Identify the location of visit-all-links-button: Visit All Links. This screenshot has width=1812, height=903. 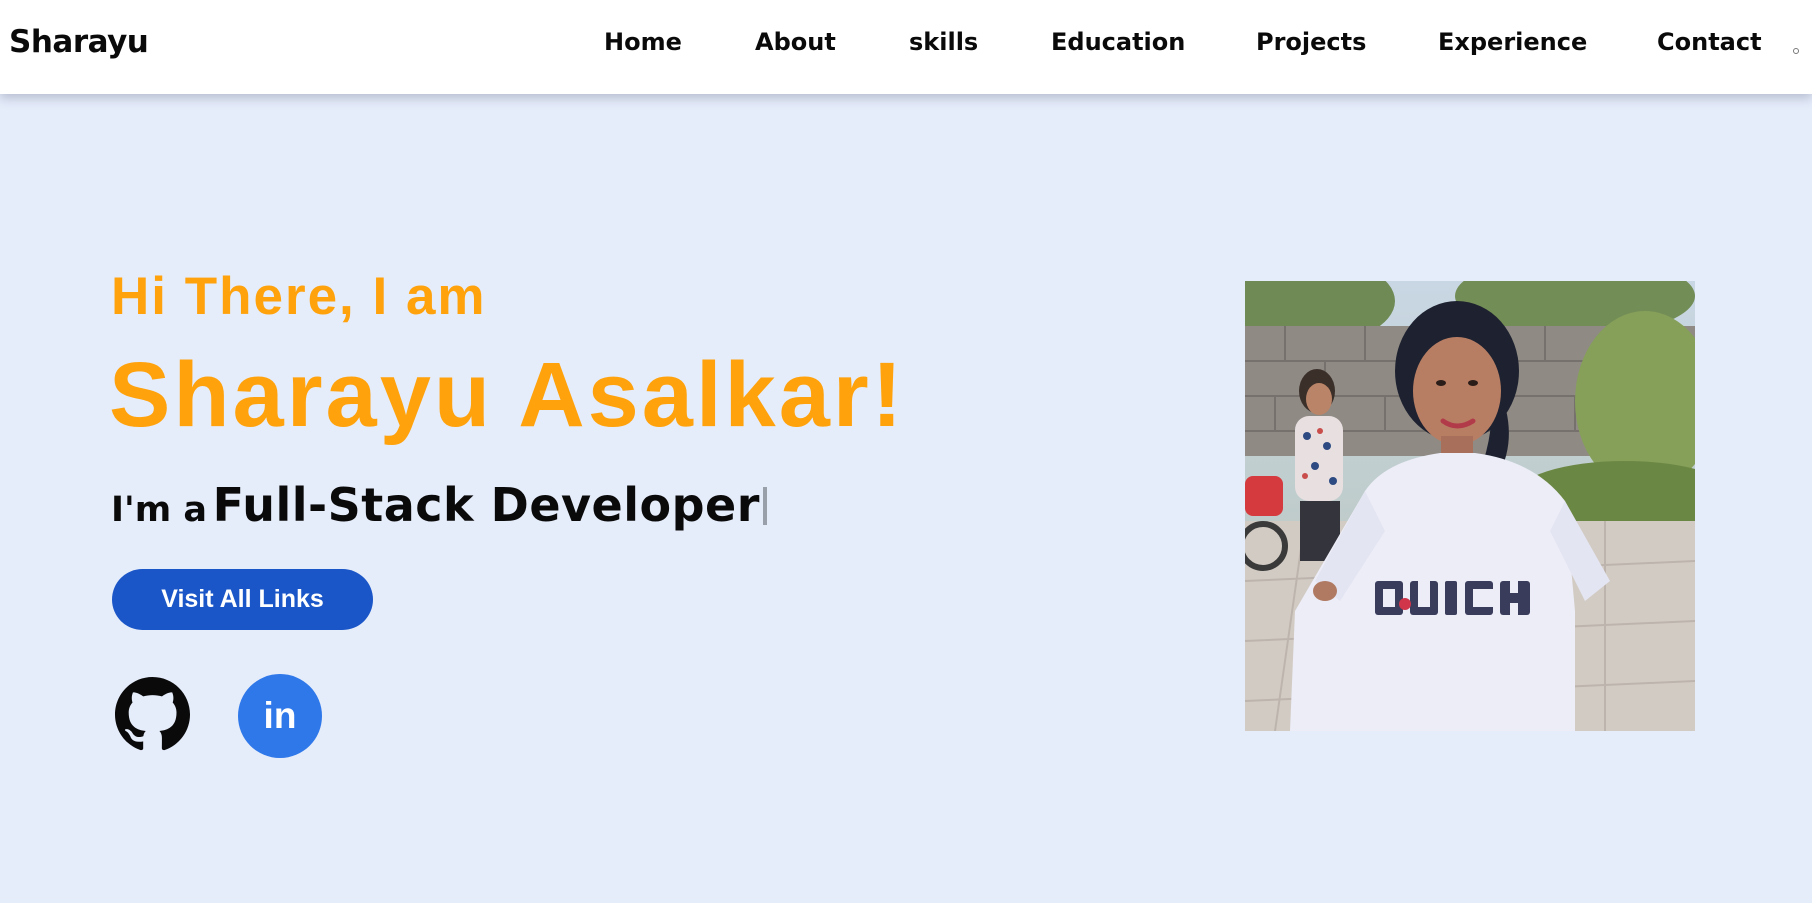
(242, 599).